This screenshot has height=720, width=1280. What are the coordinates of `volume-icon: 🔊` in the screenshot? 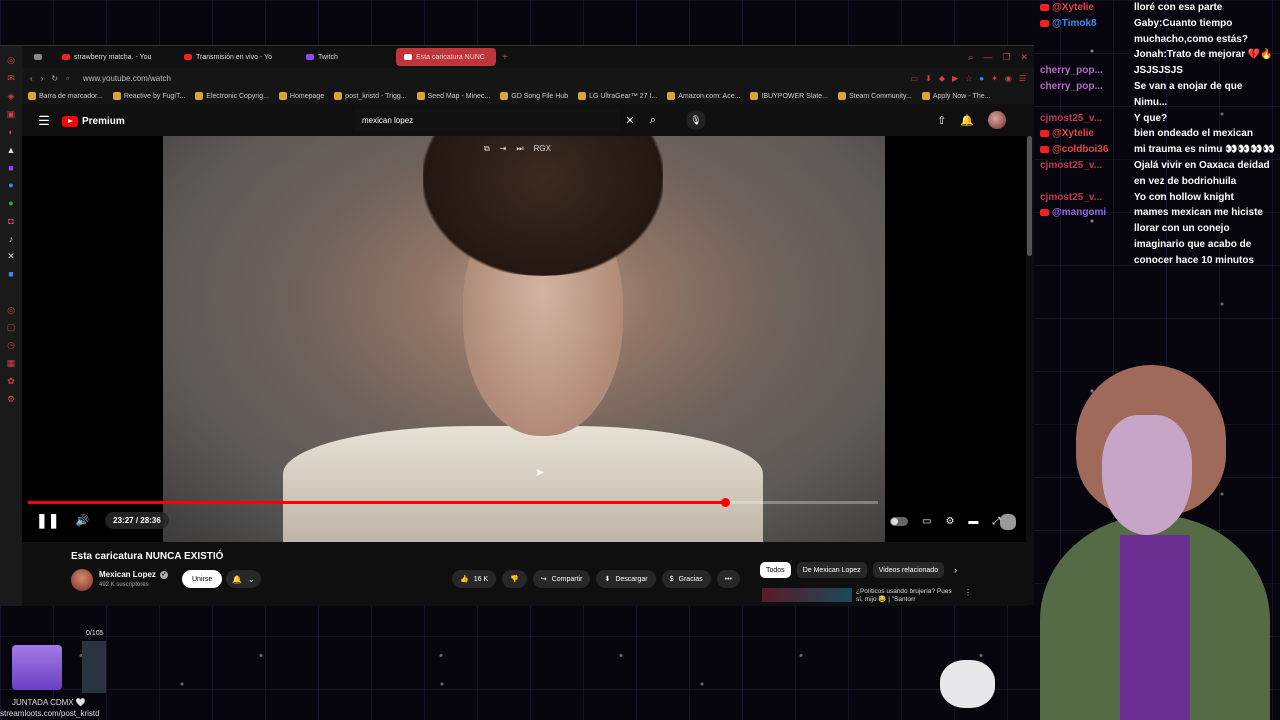 It's located at (82, 520).